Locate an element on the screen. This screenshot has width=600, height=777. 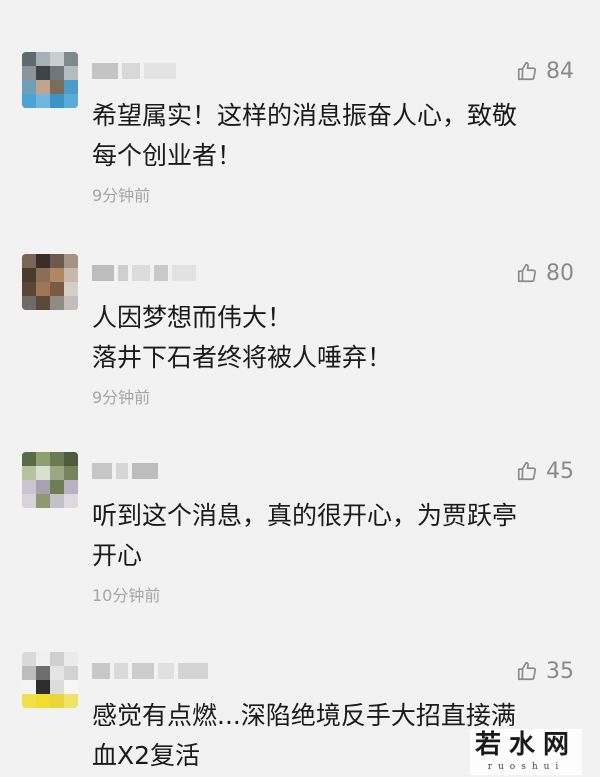
like-button: 80 is located at coordinates (545, 273).